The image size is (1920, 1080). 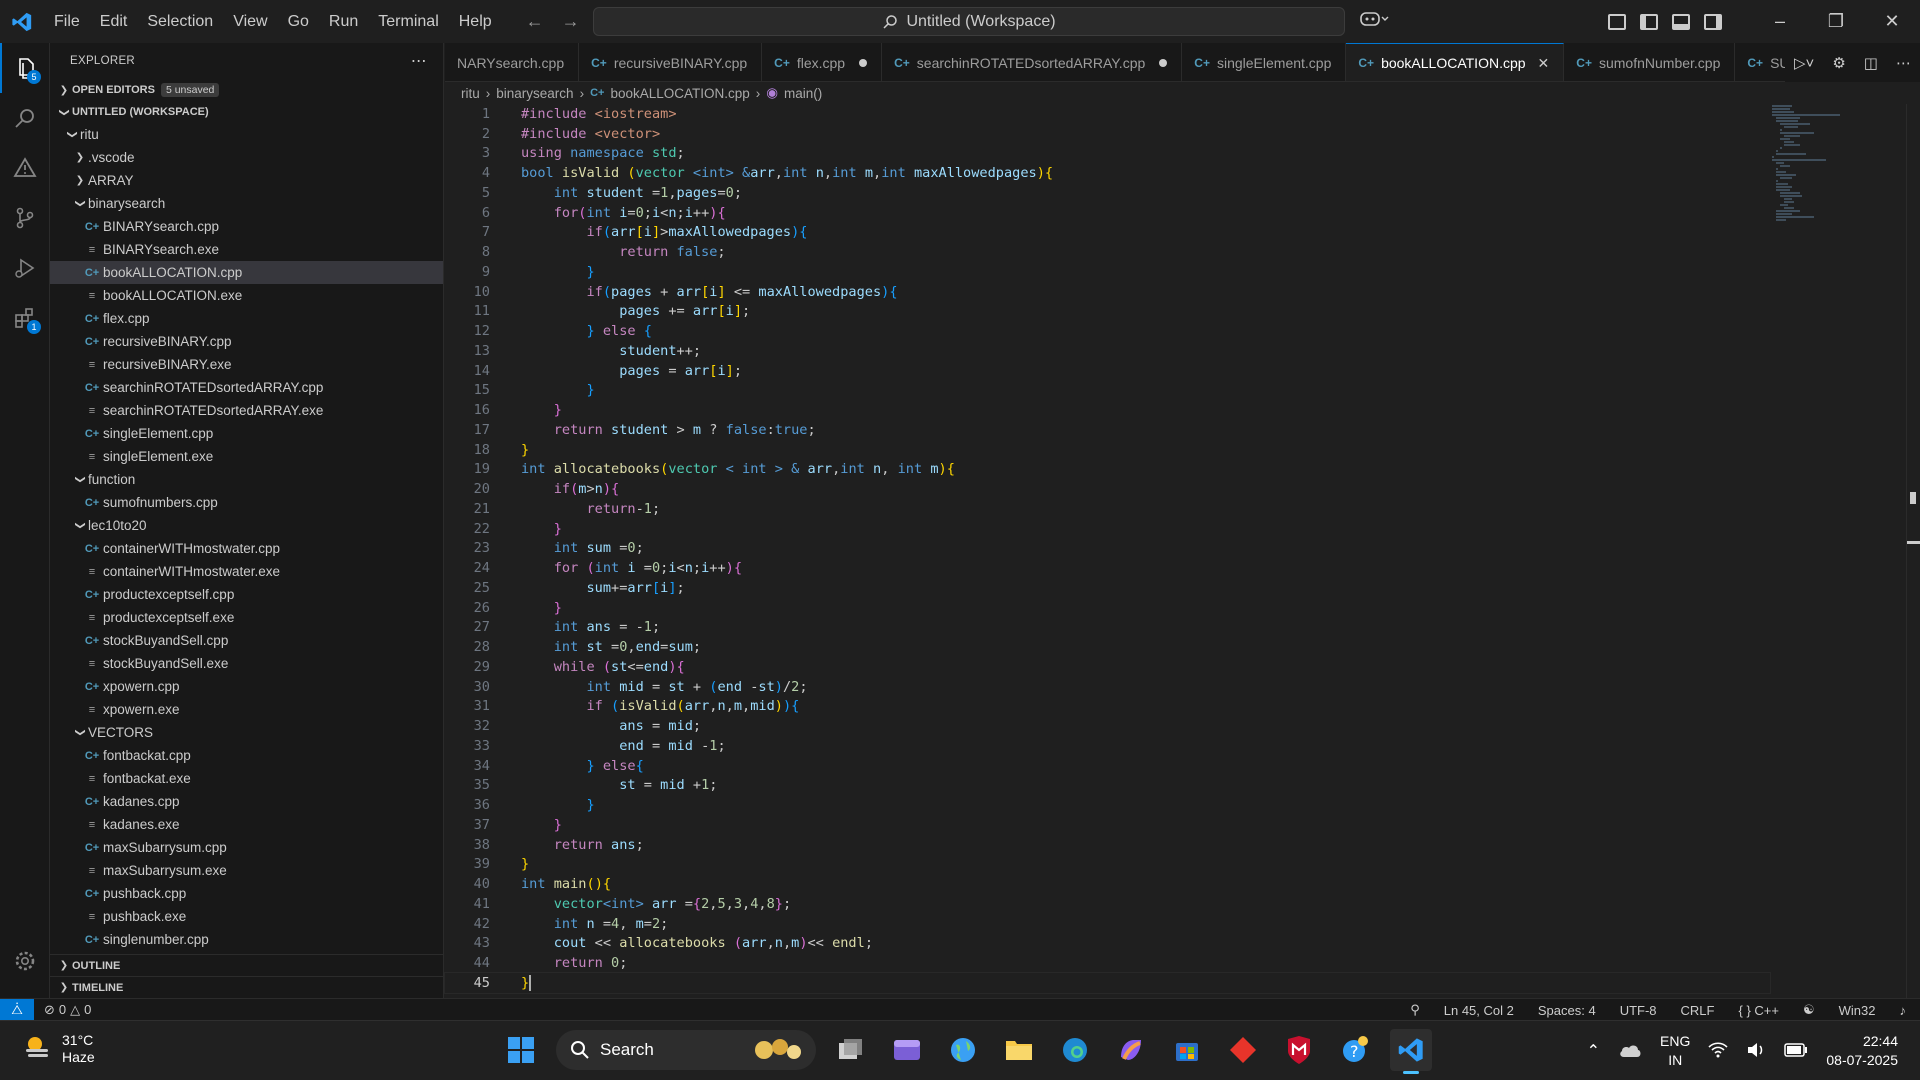 What do you see at coordinates (1544, 63) in the screenshot?
I see `close-tab-icon: ✕` at bounding box center [1544, 63].